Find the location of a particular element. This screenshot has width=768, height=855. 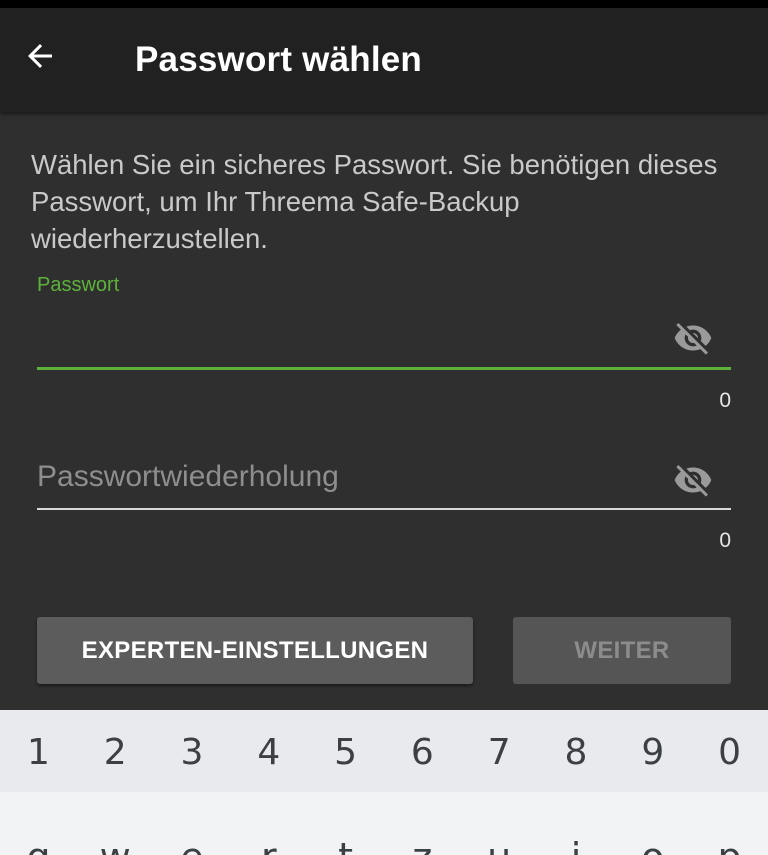

app-bar: Passwort wählen is located at coordinates (384, 60).